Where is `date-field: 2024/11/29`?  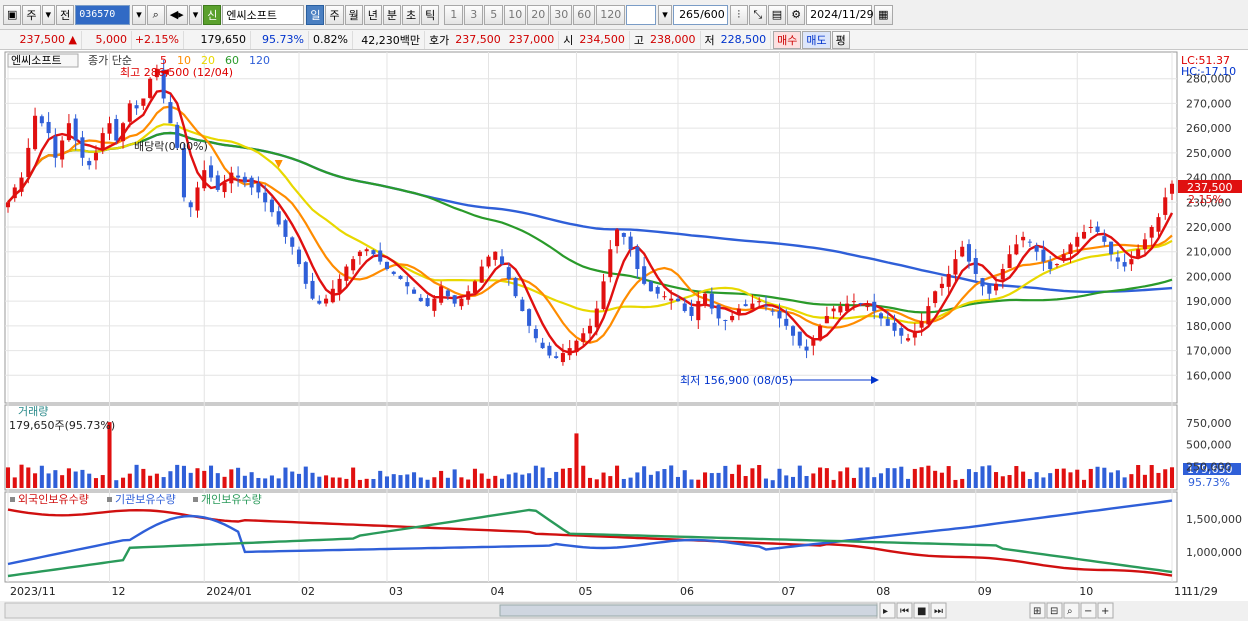
date-field: 2024/11/29 is located at coordinates (840, 14).